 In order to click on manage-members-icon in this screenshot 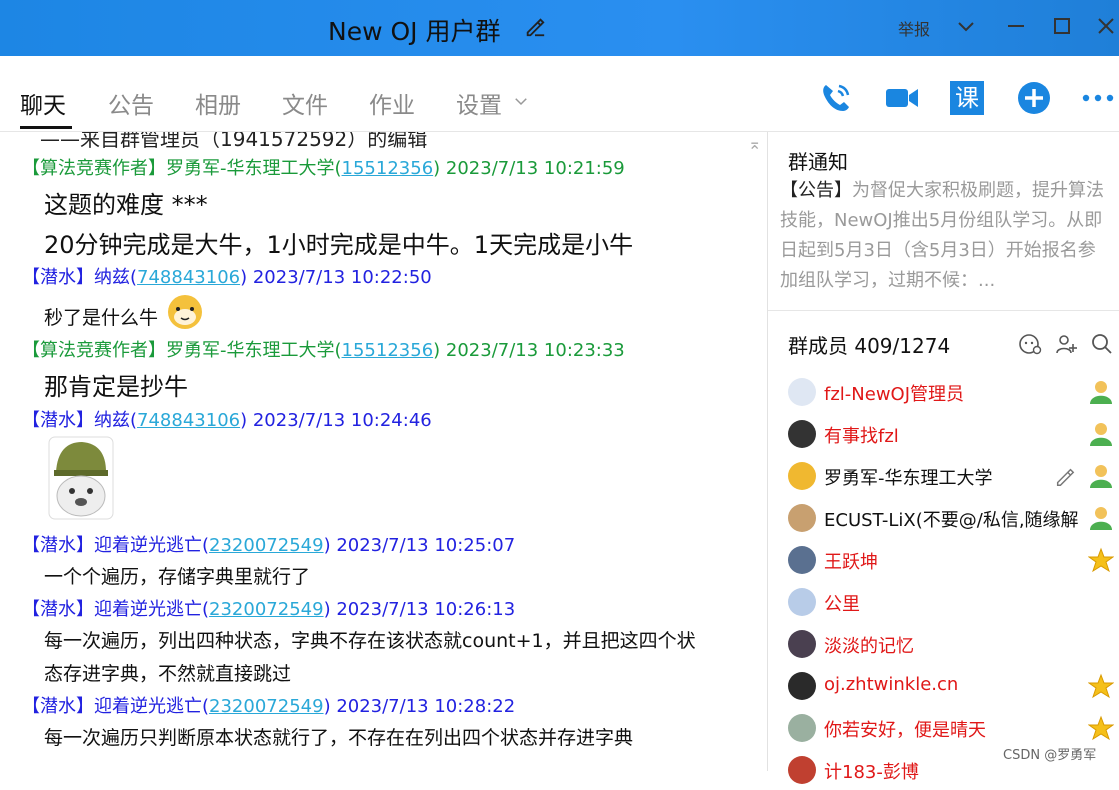, I will do `click(1030, 344)`.